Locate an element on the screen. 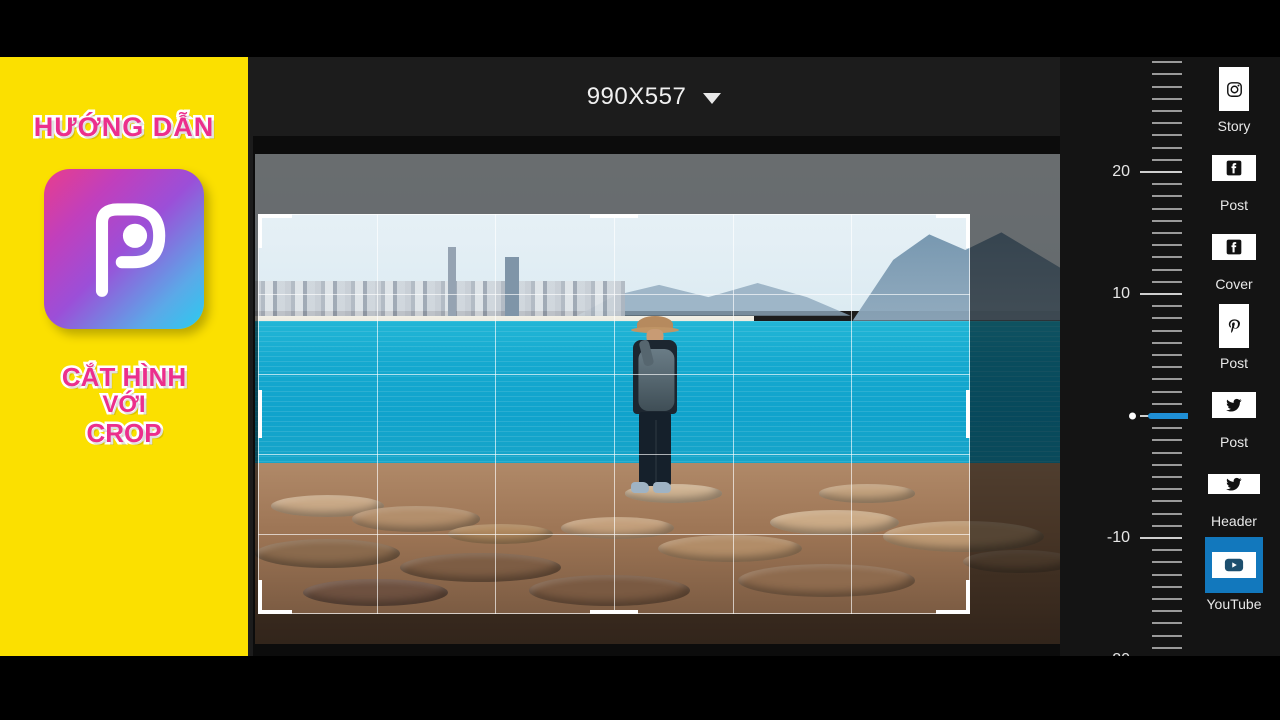 This screenshot has height=720, width=1280. thumbnail-subtitle-line3: CROP is located at coordinates (124, 433).